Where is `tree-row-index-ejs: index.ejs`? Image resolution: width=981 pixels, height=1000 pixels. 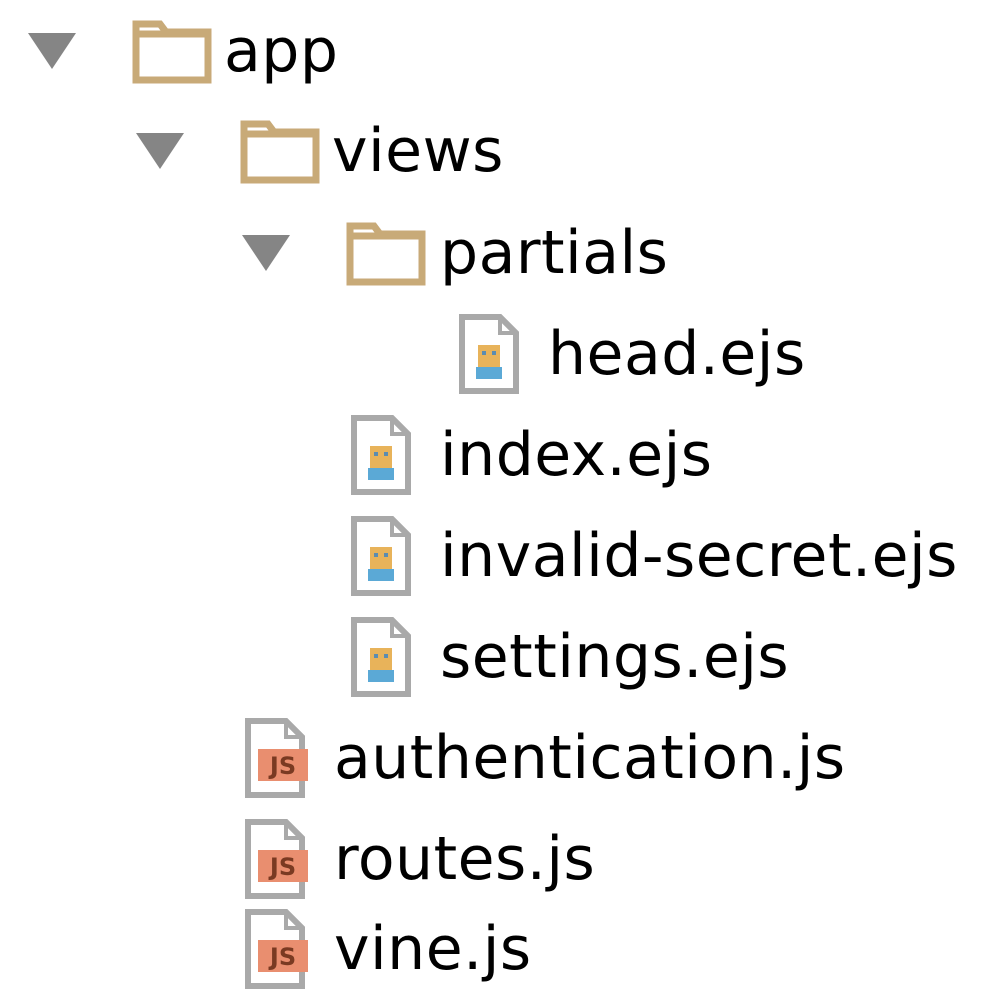
tree-row-index-ejs: index.ejs is located at coordinates (490, 455).